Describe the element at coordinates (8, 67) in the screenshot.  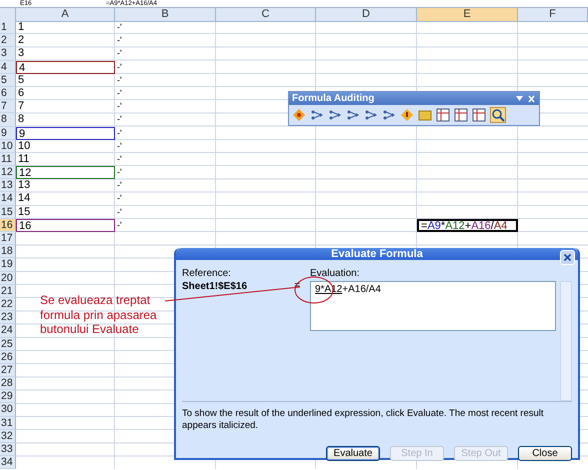
I see `row-header: 4` at that location.